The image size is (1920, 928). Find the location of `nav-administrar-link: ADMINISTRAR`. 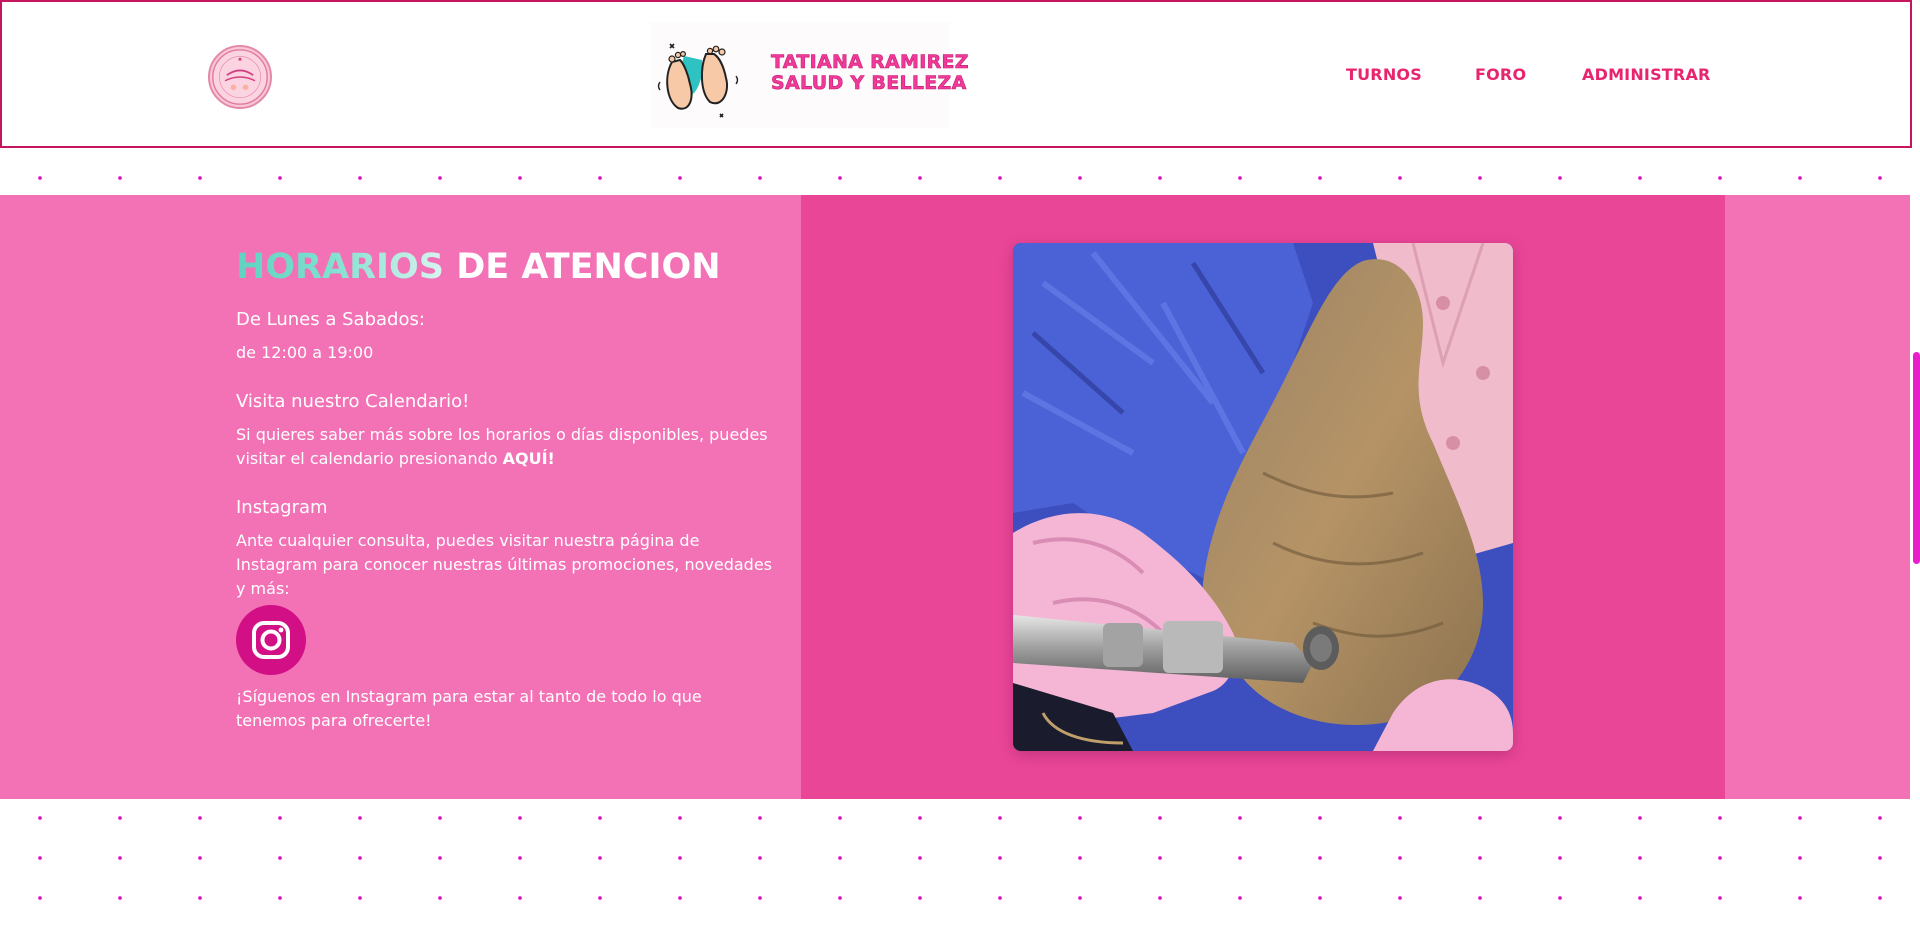

nav-administrar-link: ADMINISTRAR is located at coordinates (1646, 74).